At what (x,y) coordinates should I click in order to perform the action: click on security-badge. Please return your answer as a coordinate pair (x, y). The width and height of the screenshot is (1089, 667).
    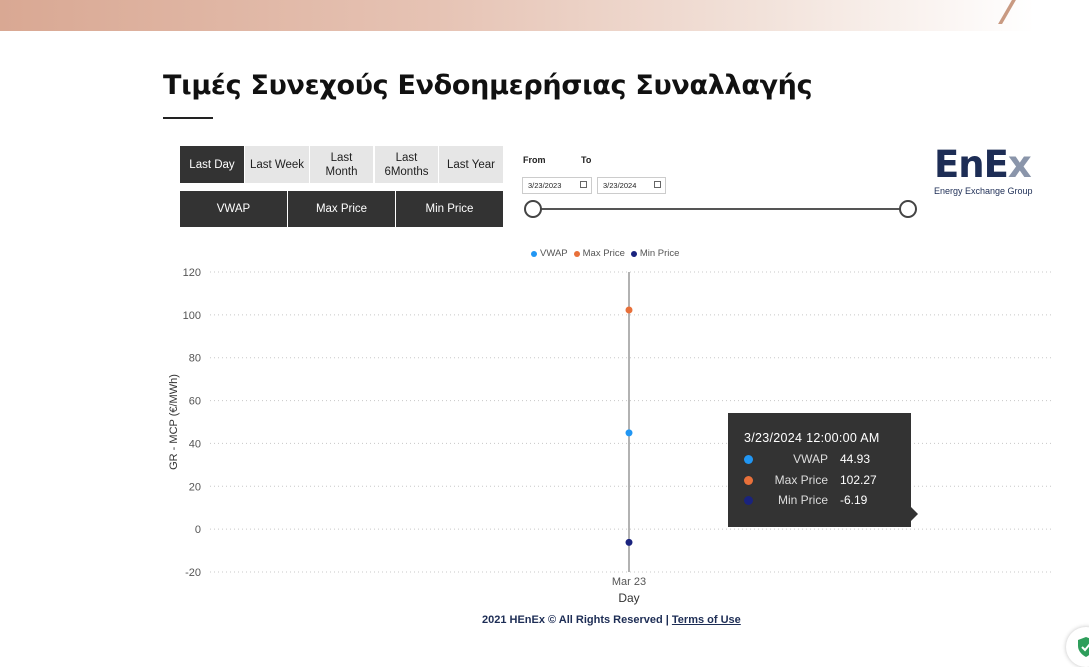
    Looking at the image, I should click on (1077, 647).